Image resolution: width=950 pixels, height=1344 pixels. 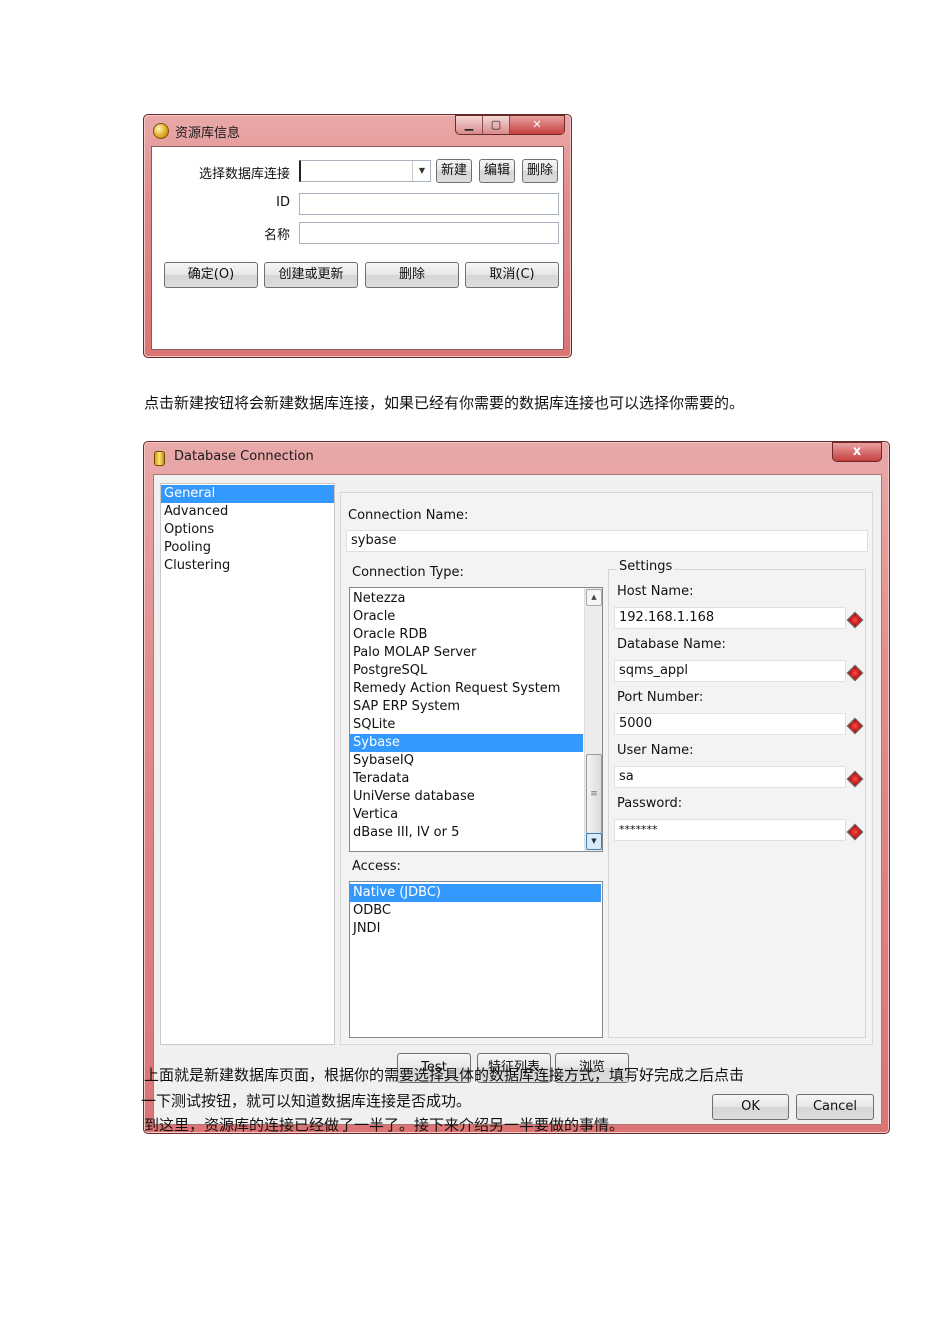 What do you see at coordinates (421, 171) in the screenshot?
I see `chevron-down-icon: ▼` at bounding box center [421, 171].